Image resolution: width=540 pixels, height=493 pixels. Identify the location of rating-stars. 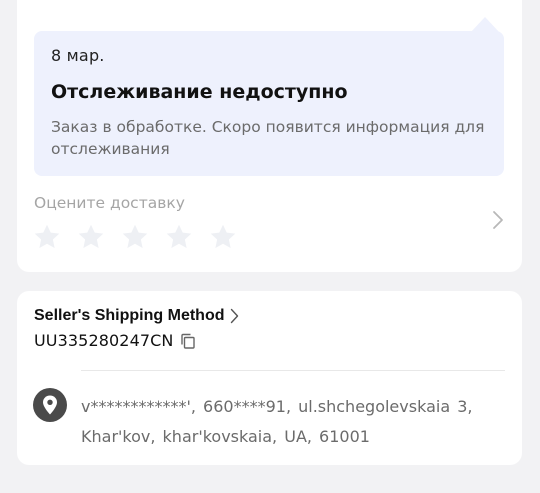
(135, 237).